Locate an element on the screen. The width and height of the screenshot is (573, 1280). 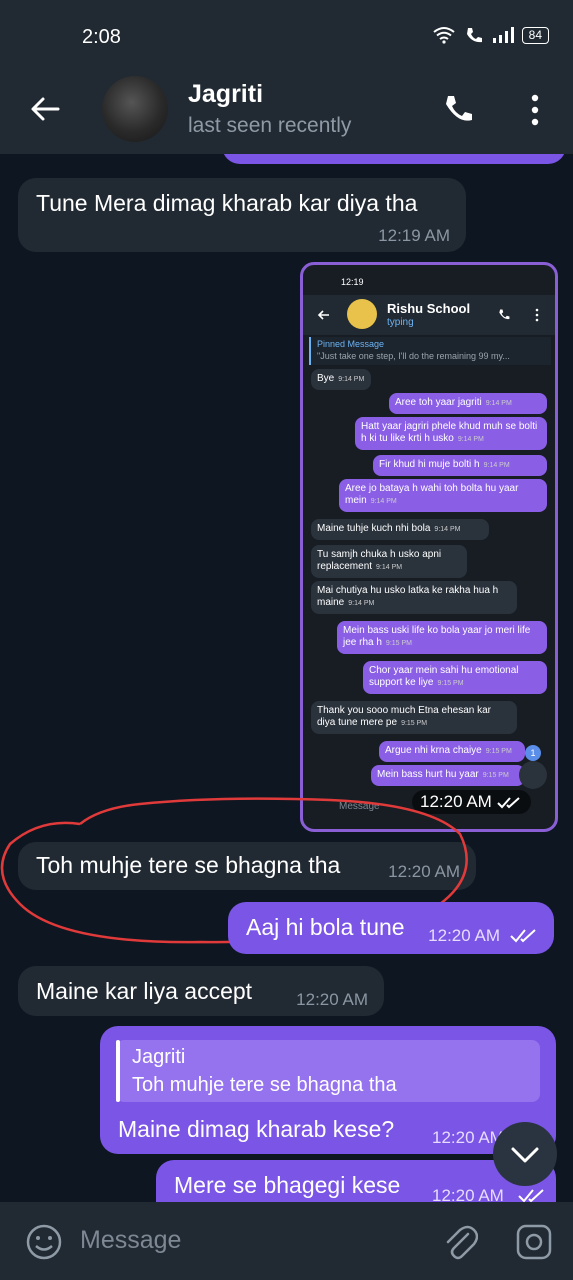
message-text: Maine kar liya accept is located at coordinates (144, 991).